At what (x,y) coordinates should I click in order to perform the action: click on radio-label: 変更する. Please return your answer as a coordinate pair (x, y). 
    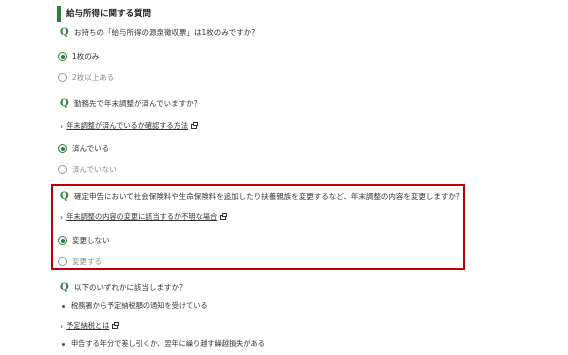
    Looking at the image, I should click on (87, 261).